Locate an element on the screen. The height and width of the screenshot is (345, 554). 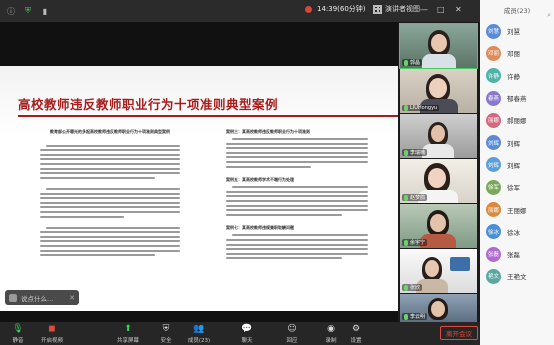
signal-icon: ▮ is located at coordinates (45, 11).